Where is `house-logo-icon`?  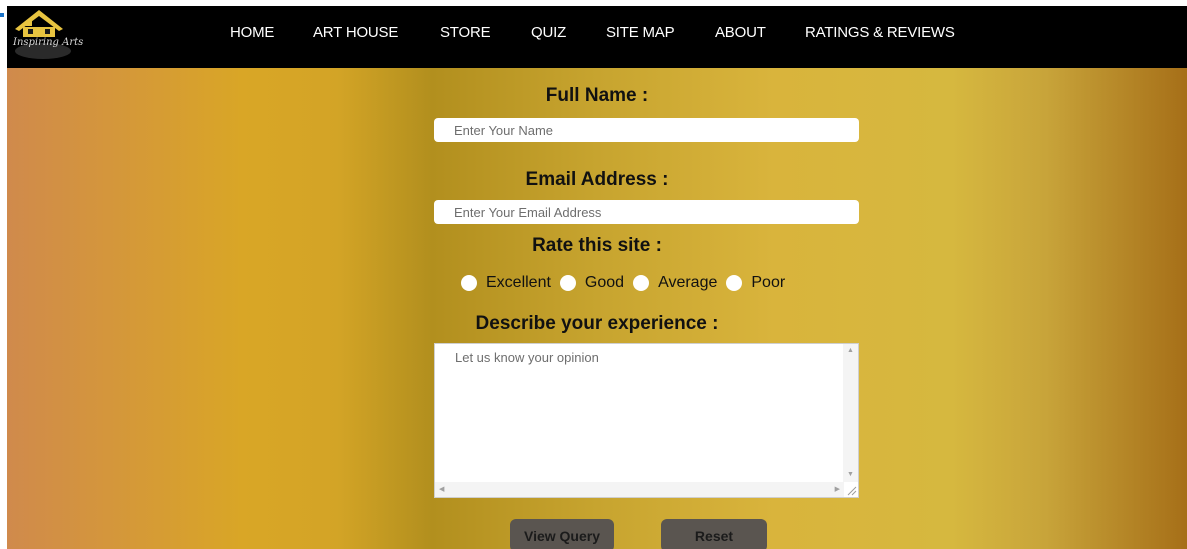
house-logo-icon is located at coordinates (43, 34).